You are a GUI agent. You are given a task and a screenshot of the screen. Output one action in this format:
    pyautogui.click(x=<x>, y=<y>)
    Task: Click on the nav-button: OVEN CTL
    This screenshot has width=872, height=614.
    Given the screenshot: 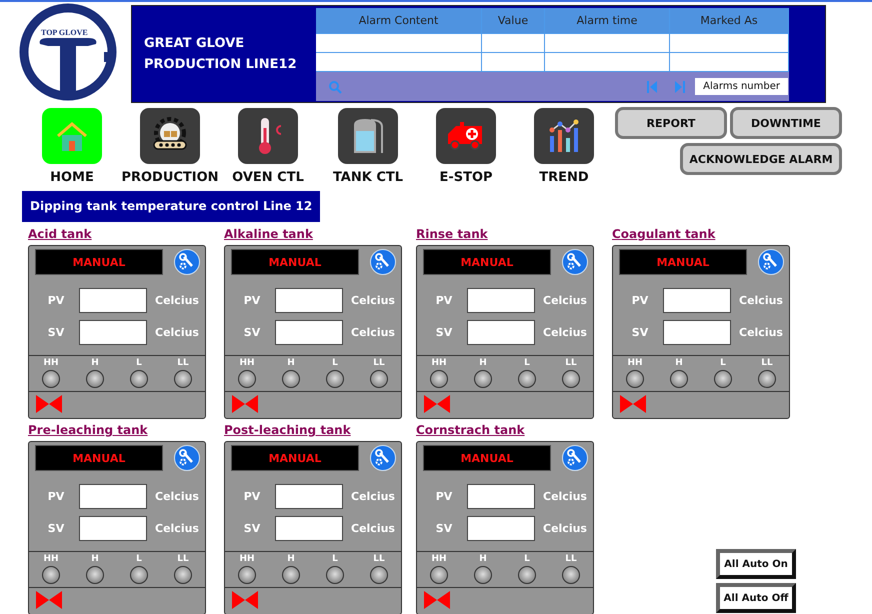 What is the action you would take?
    pyautogui.click(x=268, y=146)
    